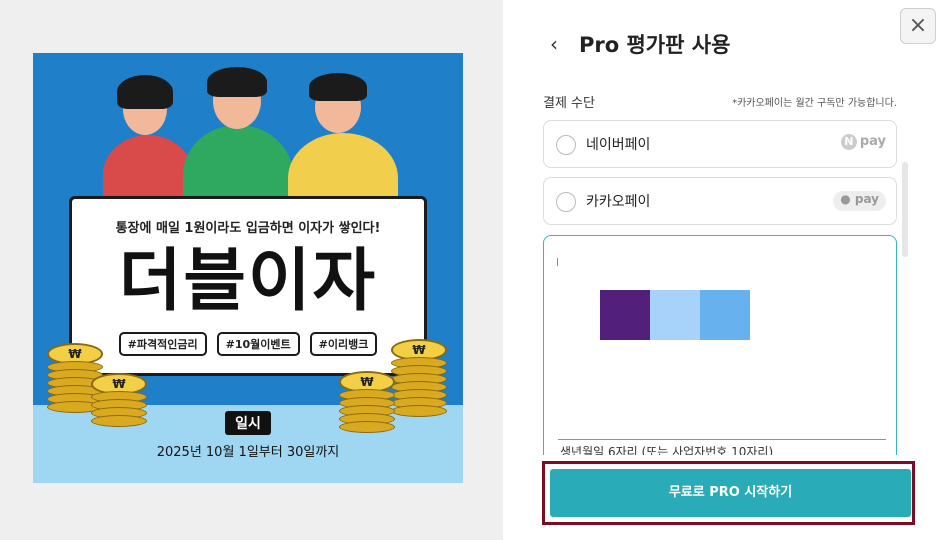  I want to click on payment-option-label: 카카오페이, so click(618, 202).